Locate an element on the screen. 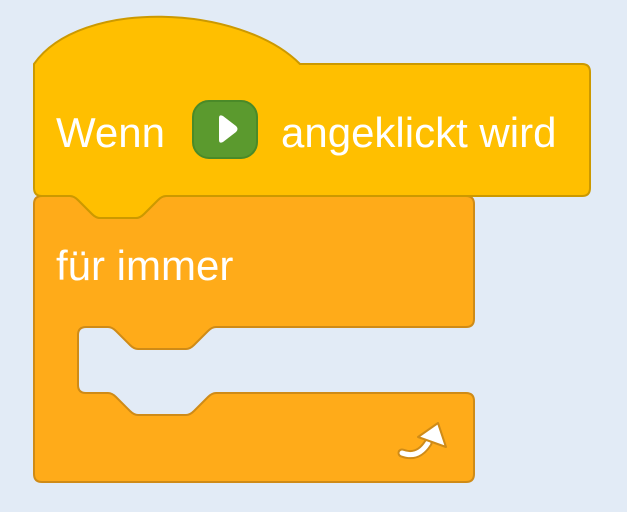 This screenshot has width=627, height=512. green-flag-icon is located at coordinates (225, 129).